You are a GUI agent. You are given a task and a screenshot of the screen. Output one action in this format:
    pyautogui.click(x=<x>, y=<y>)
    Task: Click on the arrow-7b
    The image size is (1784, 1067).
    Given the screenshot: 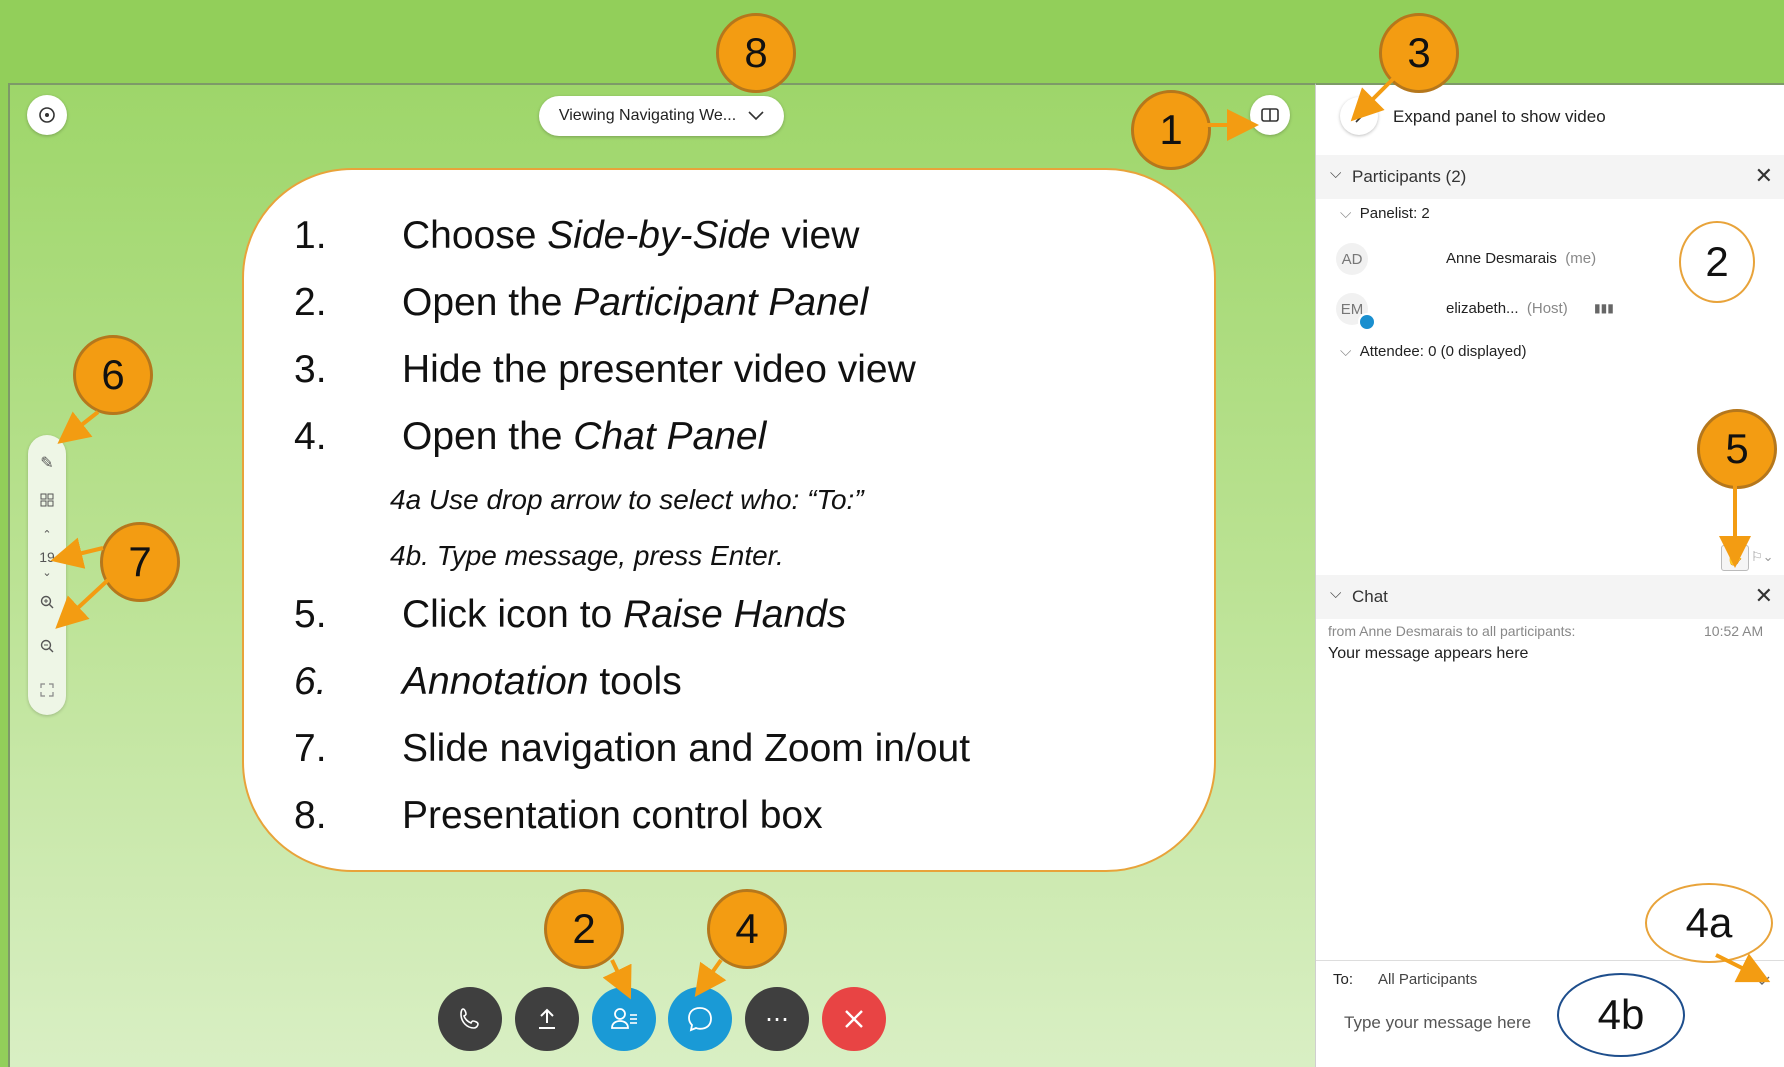 What is the action you would take?
    pyautogui.click(x=82, y=603)
    